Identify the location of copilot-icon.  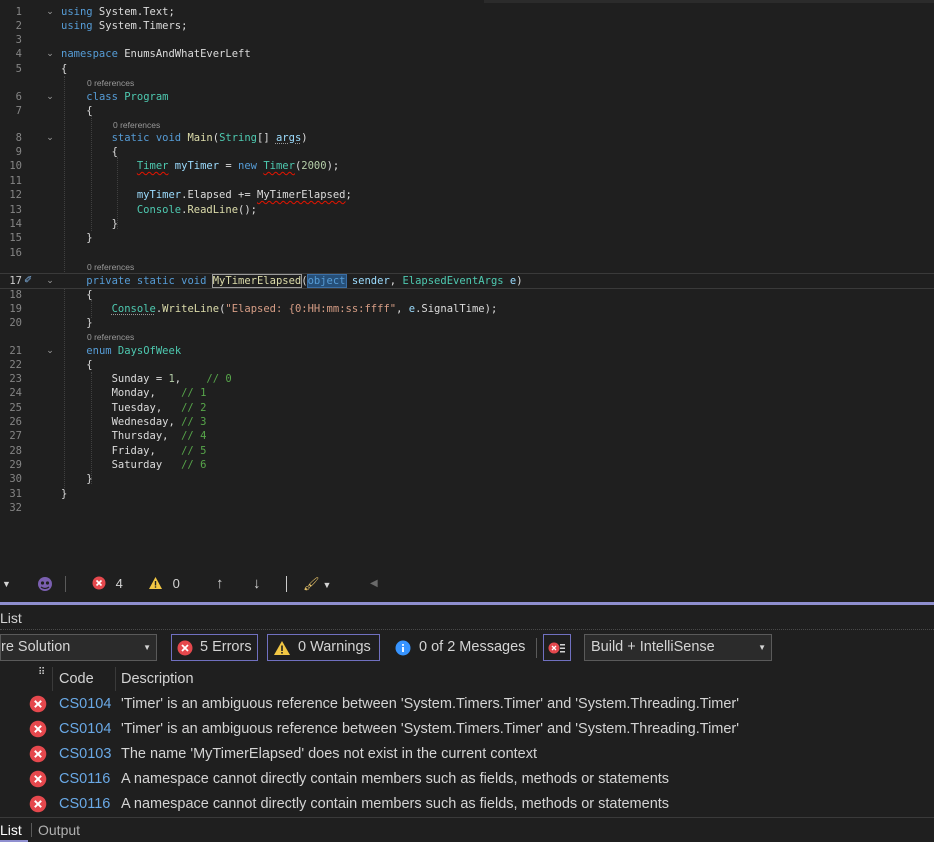
(46, 584).